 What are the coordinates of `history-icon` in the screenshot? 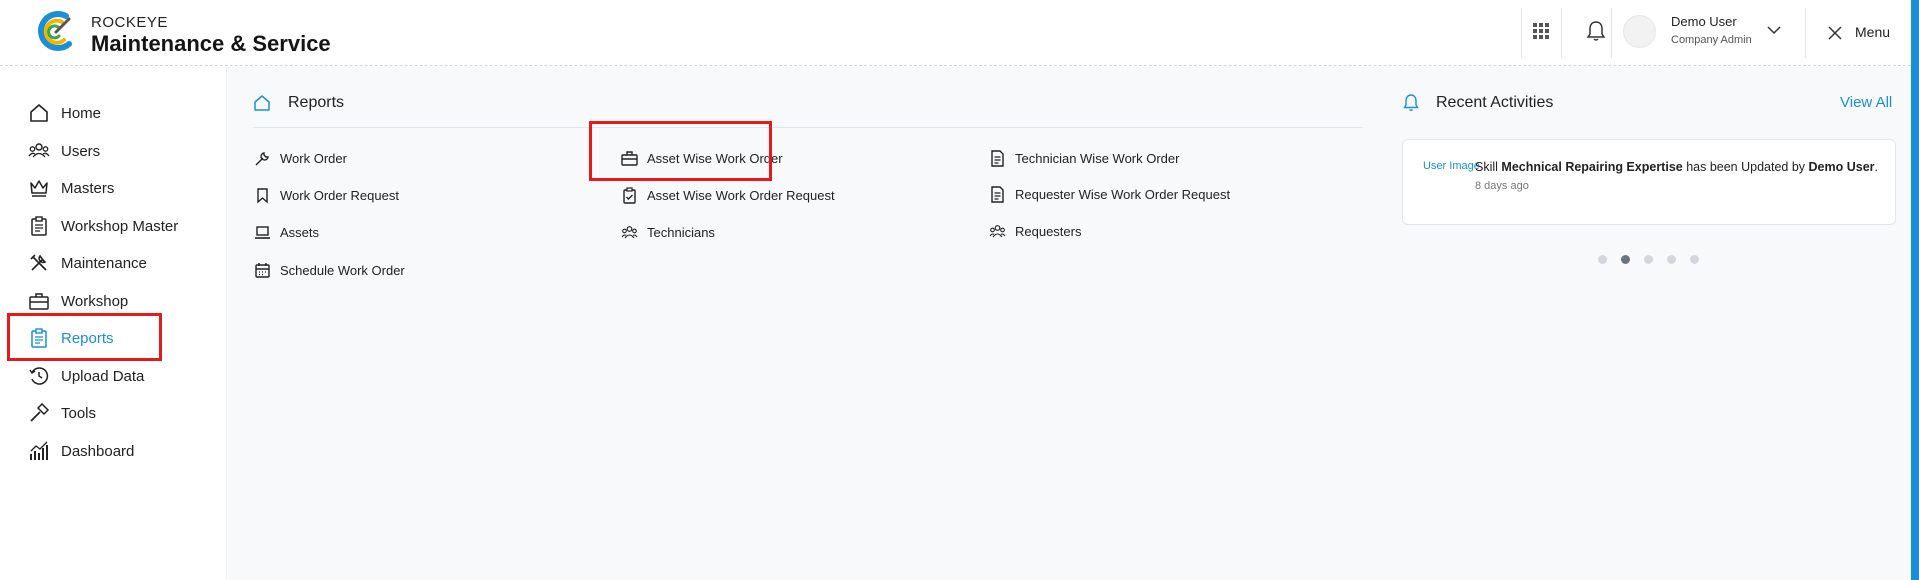 It's located at (39, 376).